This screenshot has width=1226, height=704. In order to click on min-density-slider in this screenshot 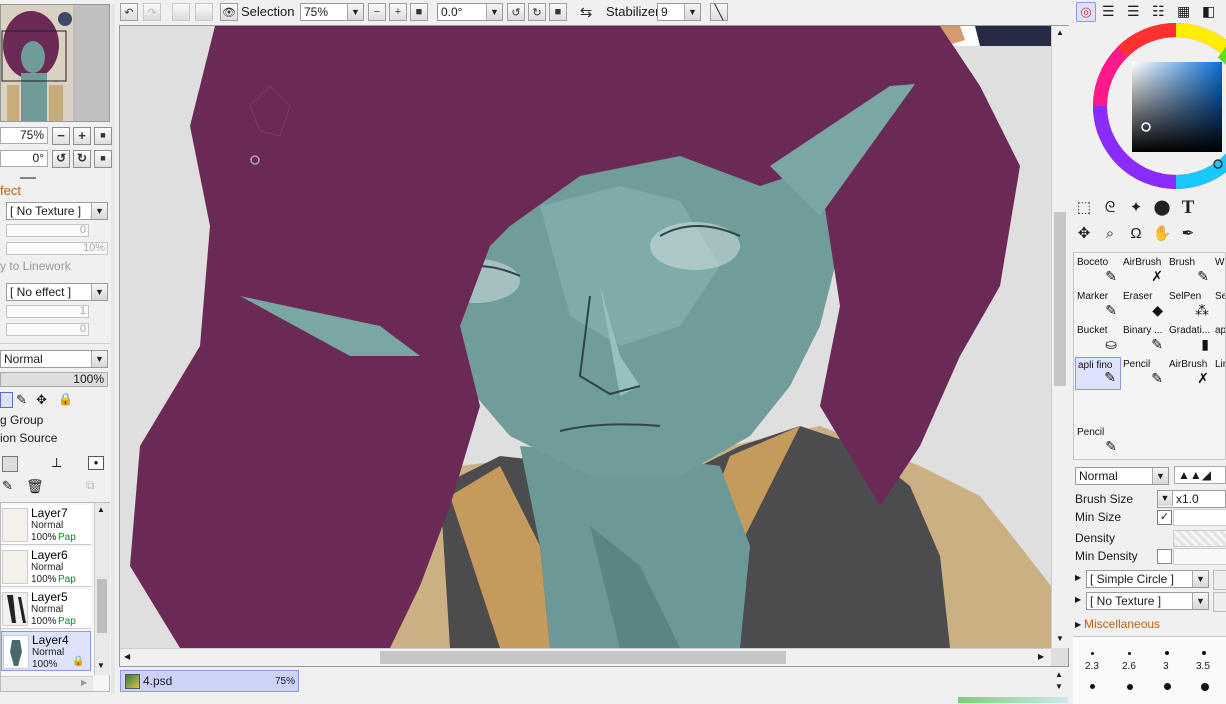, I will do `click(1199, 556)`.